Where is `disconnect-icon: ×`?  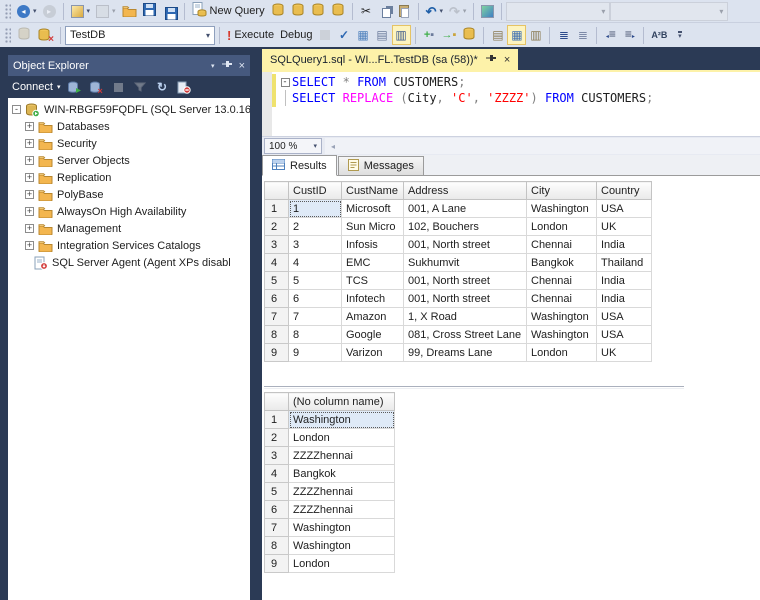 disconnect-icon: × is located at coordinates (96, 87).